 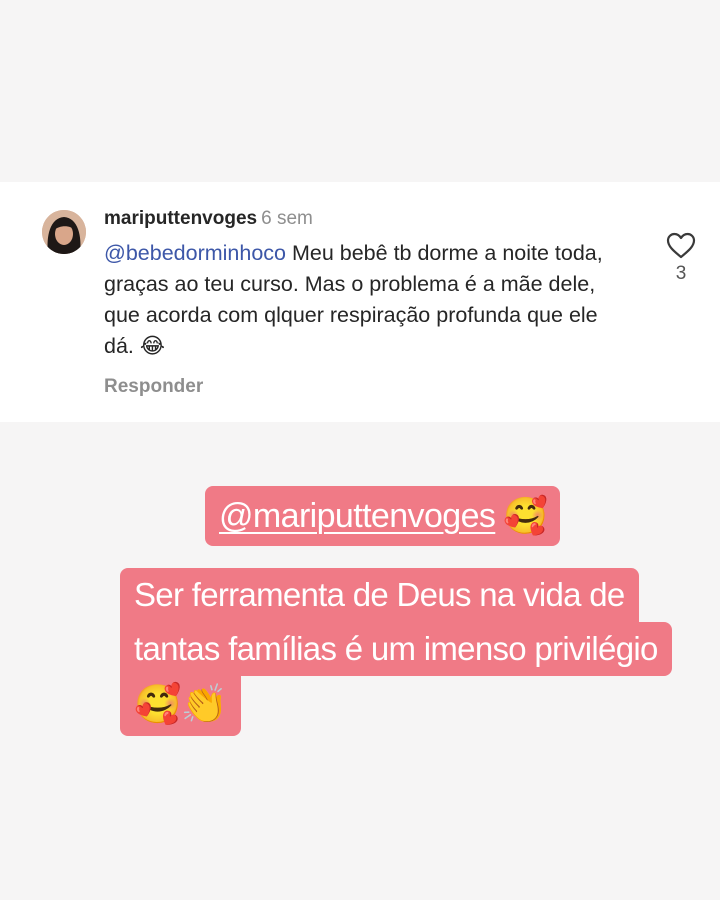 I want to click on heart-outline-icon, so click(x=681, y=245).